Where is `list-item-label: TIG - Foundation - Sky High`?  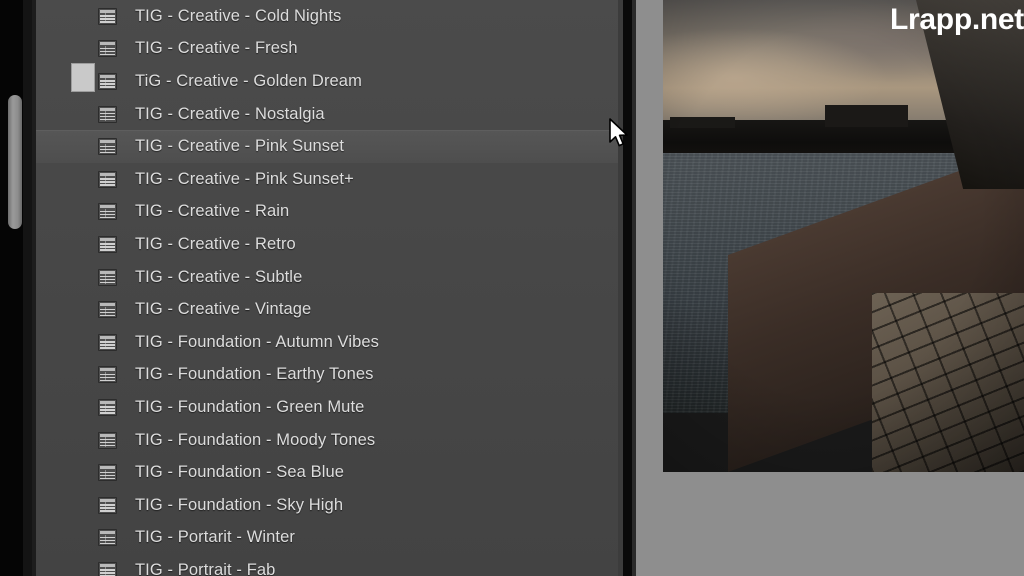
list-item-label: TIG - Foundation - Sky High is located at coordinates (239, 504).